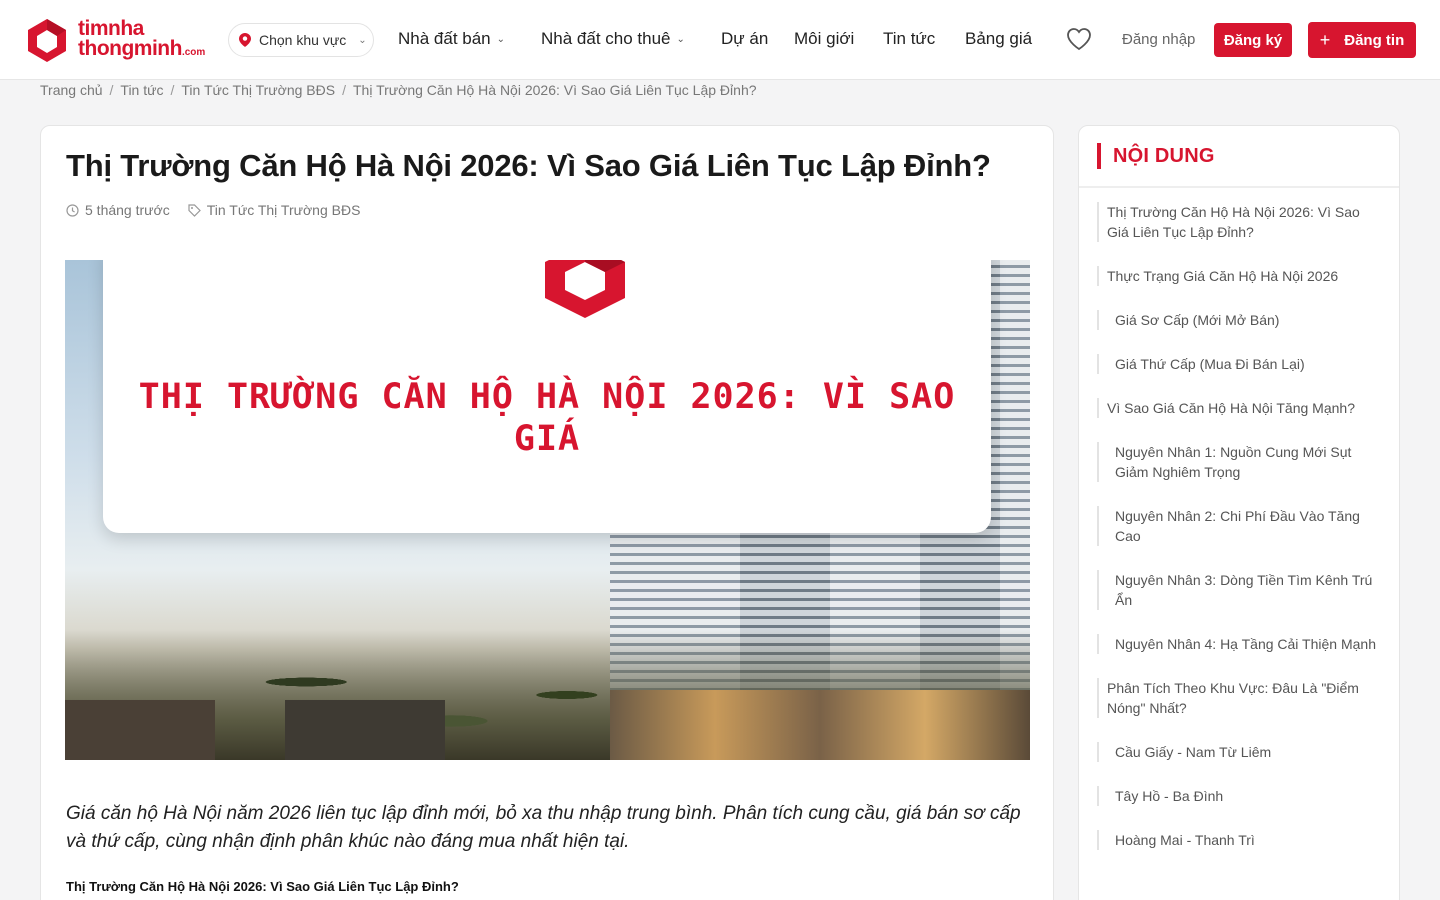 This screenshot has width=1440, height=900. What do you see at coordinates (1241, 364) in the screenshot?
I see `toc-subitem: Giá Thứ Cấp (Mua Đi Bán Lại)` at bounding box center [1241, 364].